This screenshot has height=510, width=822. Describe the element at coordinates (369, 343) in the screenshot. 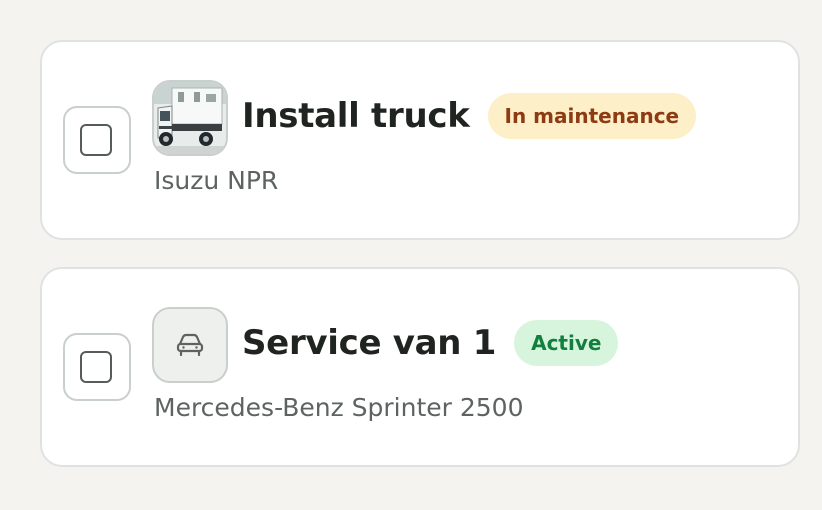

I see `vehicle-name: Service van 1` at that location.